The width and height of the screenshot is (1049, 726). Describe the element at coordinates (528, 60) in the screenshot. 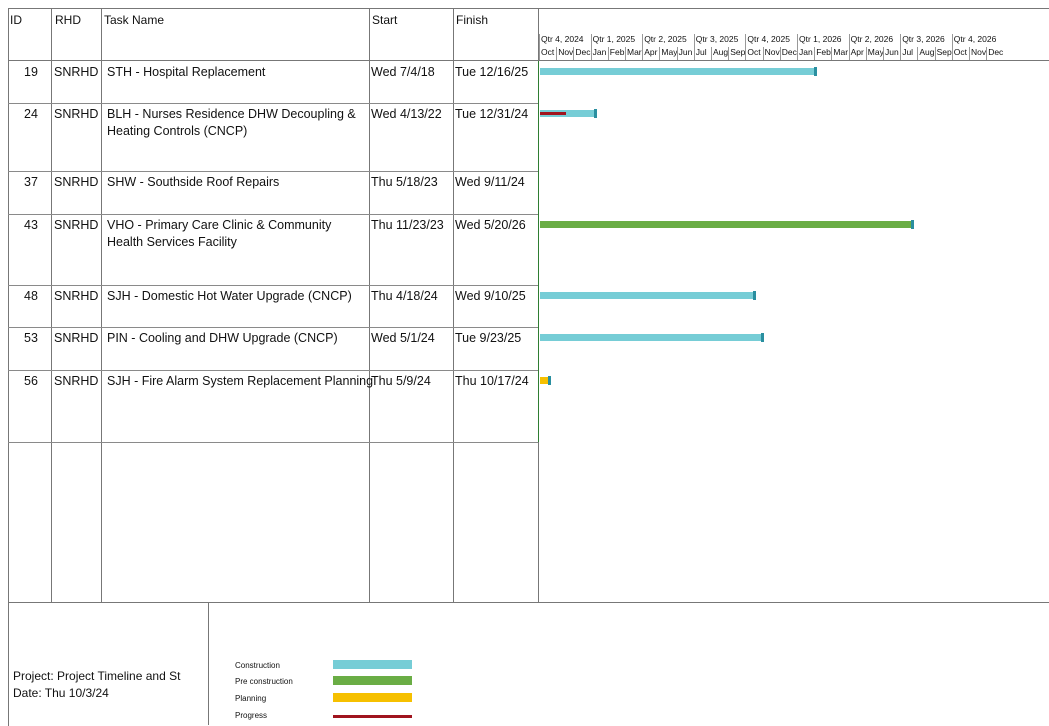

I see `header-divider` at that location.